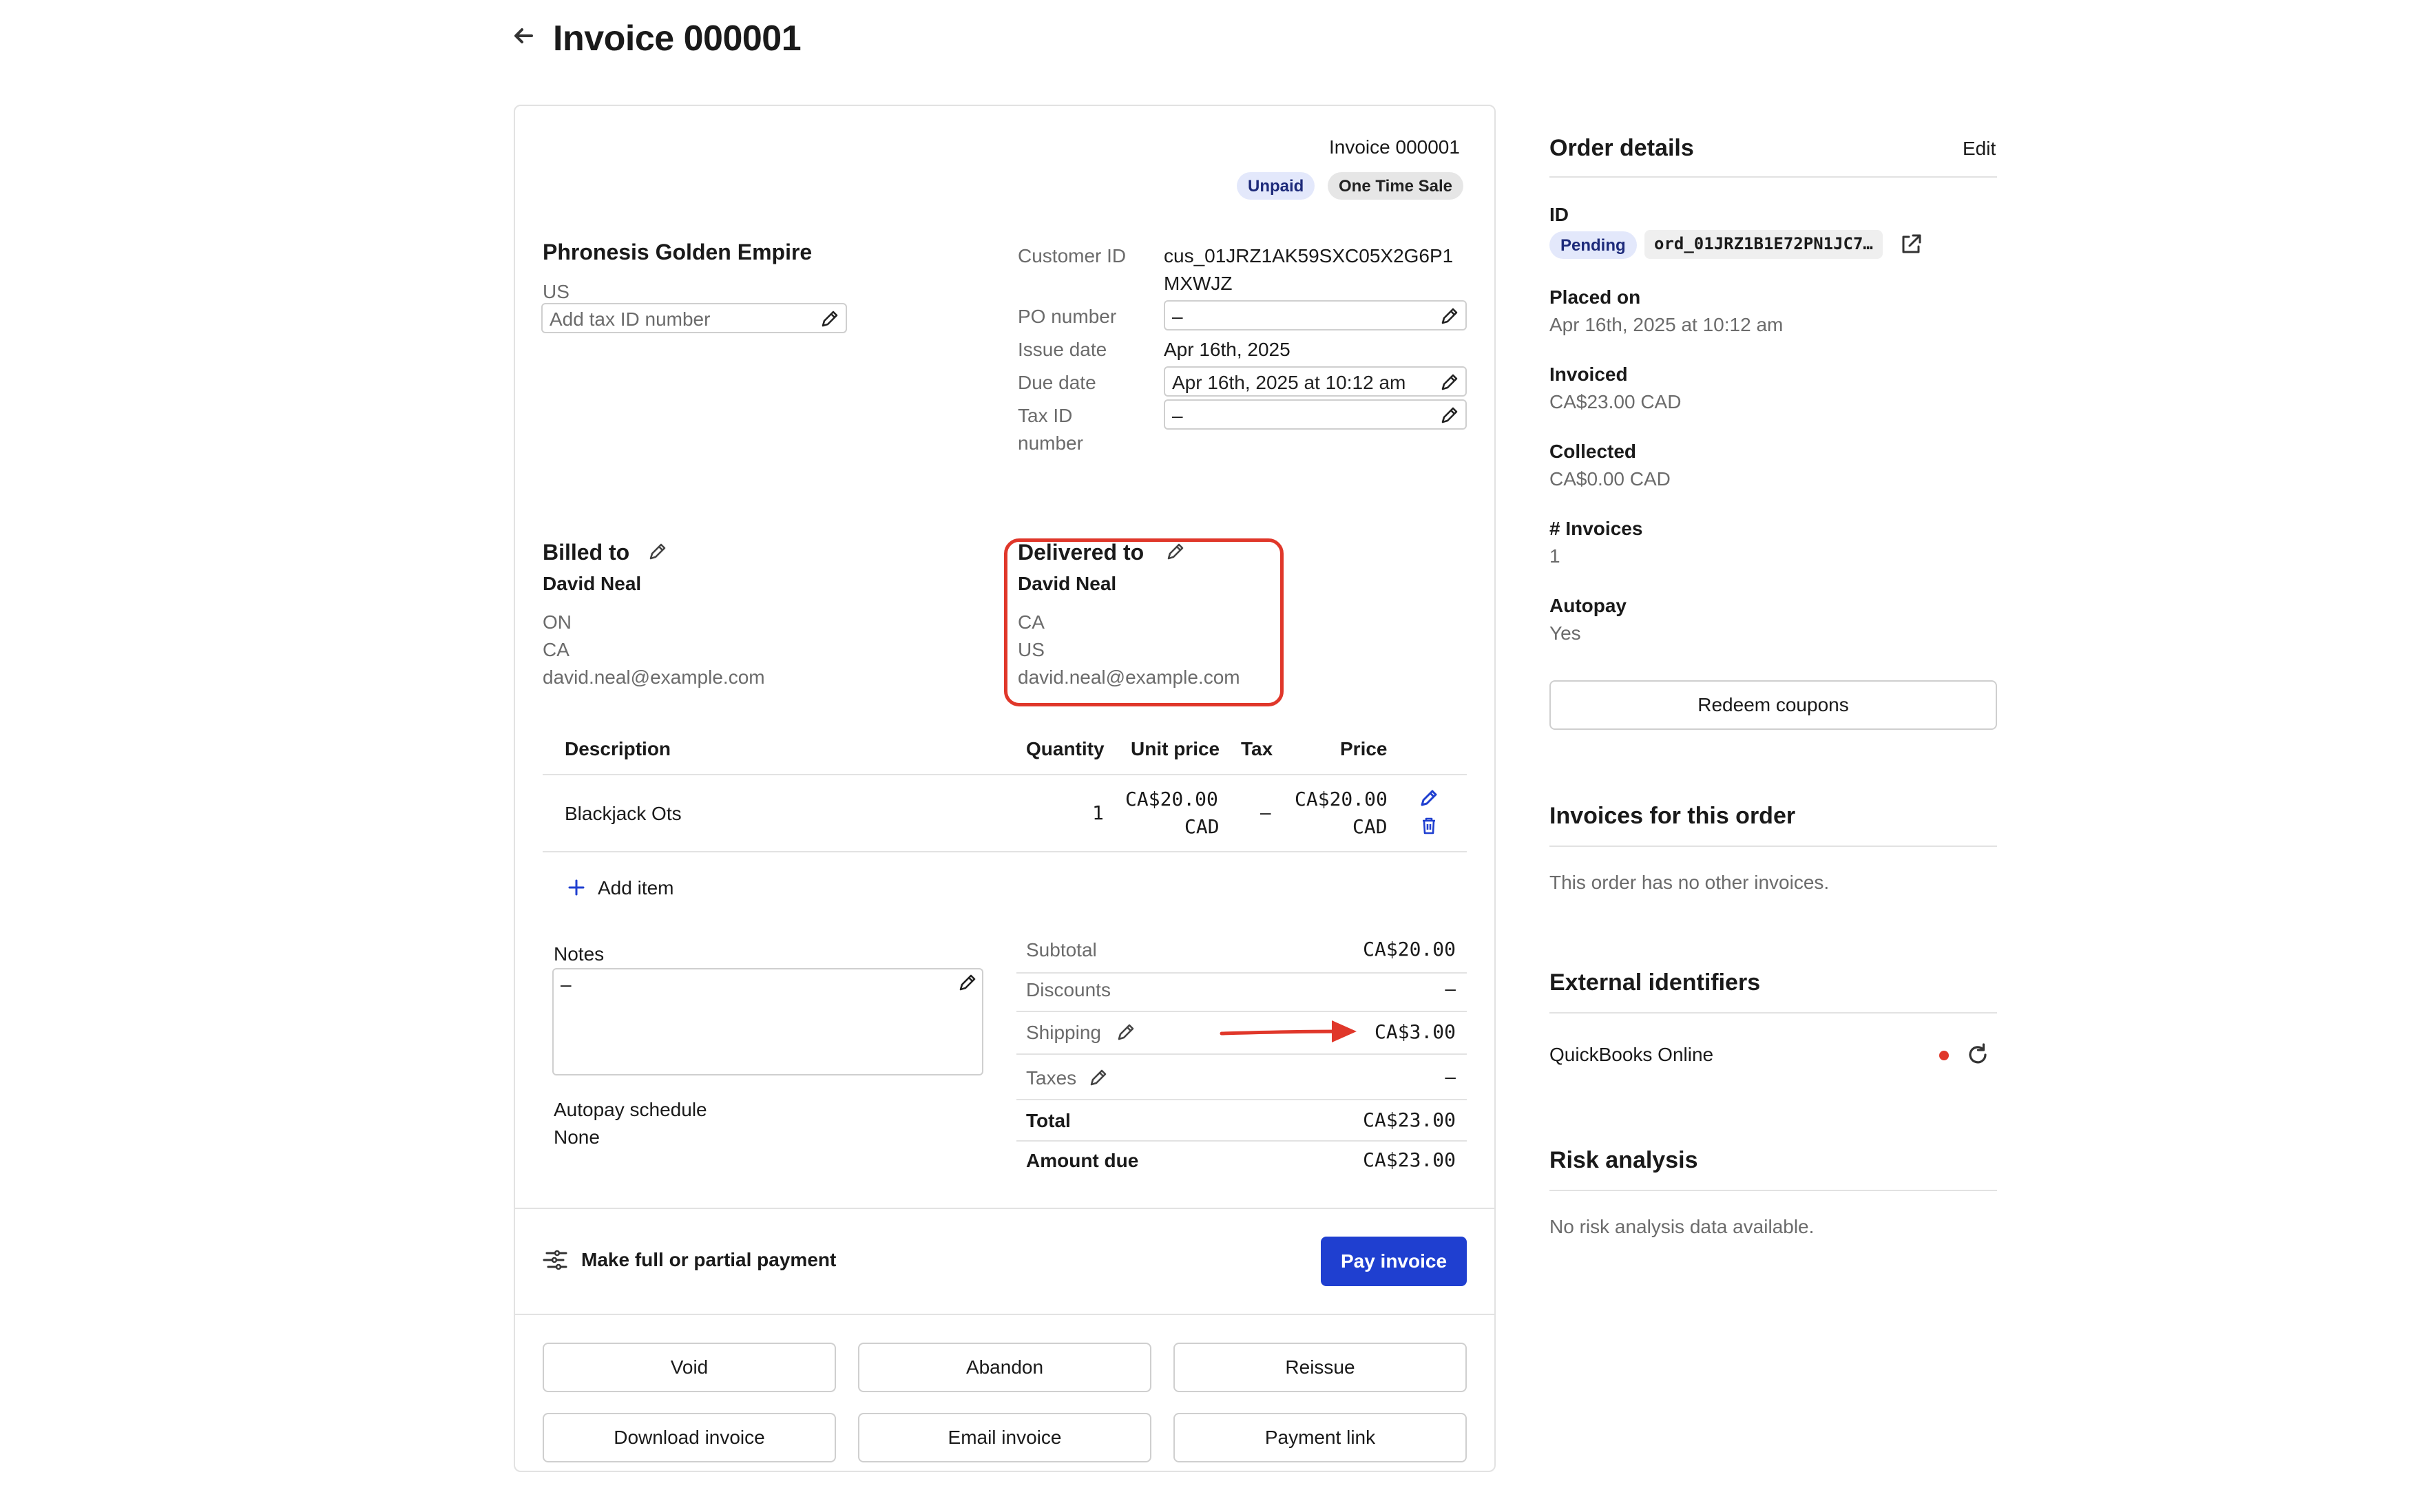 The height and width of the screenshot is (1512, 2435). What do you see at coordinates (1666, 324) in the screenshot?
I see `placed-on-value: Apr 16th, 2025 at 10:12 am` at bounding box center [1666, 324].